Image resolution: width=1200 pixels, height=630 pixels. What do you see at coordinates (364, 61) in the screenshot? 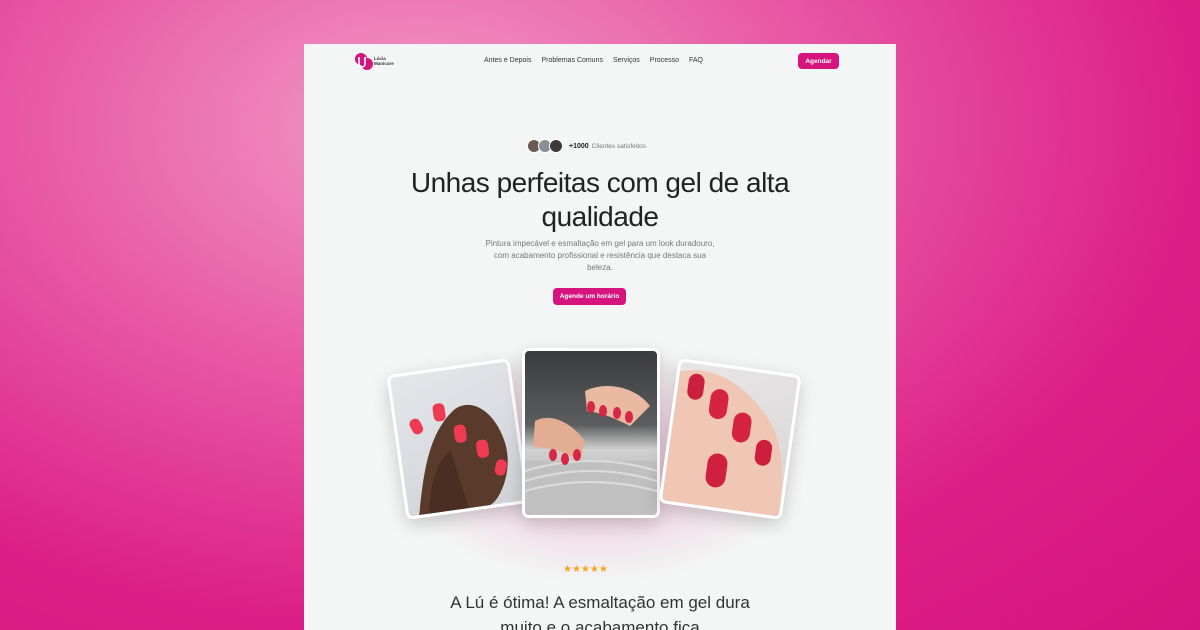
I see `logo-mark-icon` at bounding box center [364, 61].